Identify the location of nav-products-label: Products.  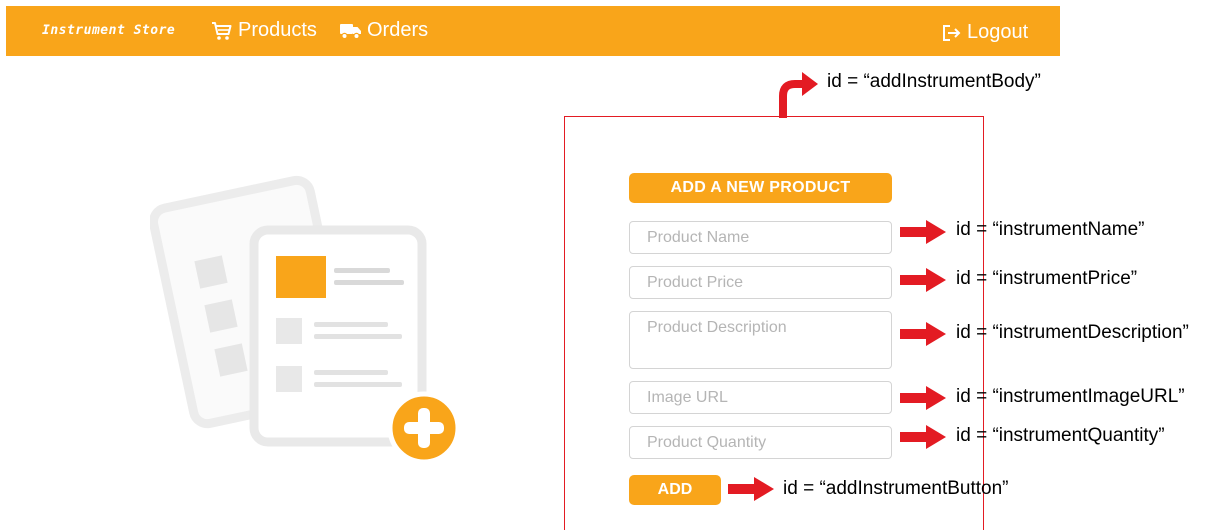
(277, 30).